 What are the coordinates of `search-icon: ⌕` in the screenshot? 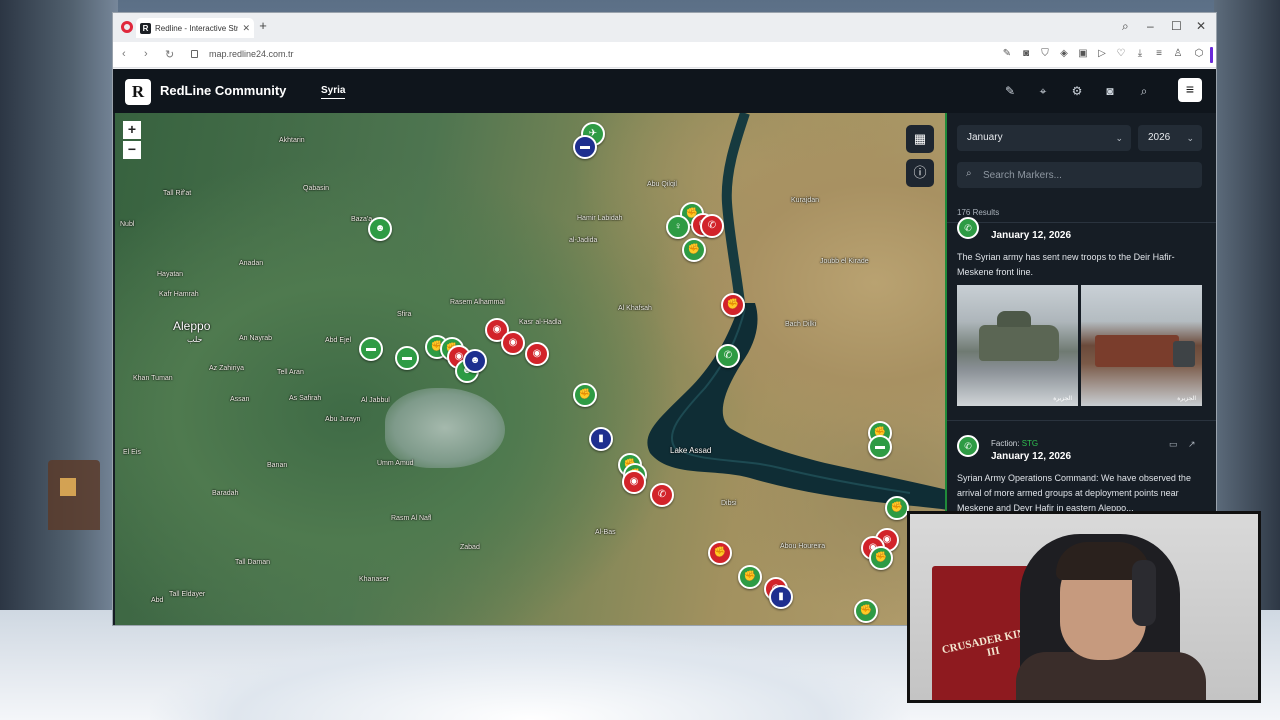 It's located at (1144, 91).